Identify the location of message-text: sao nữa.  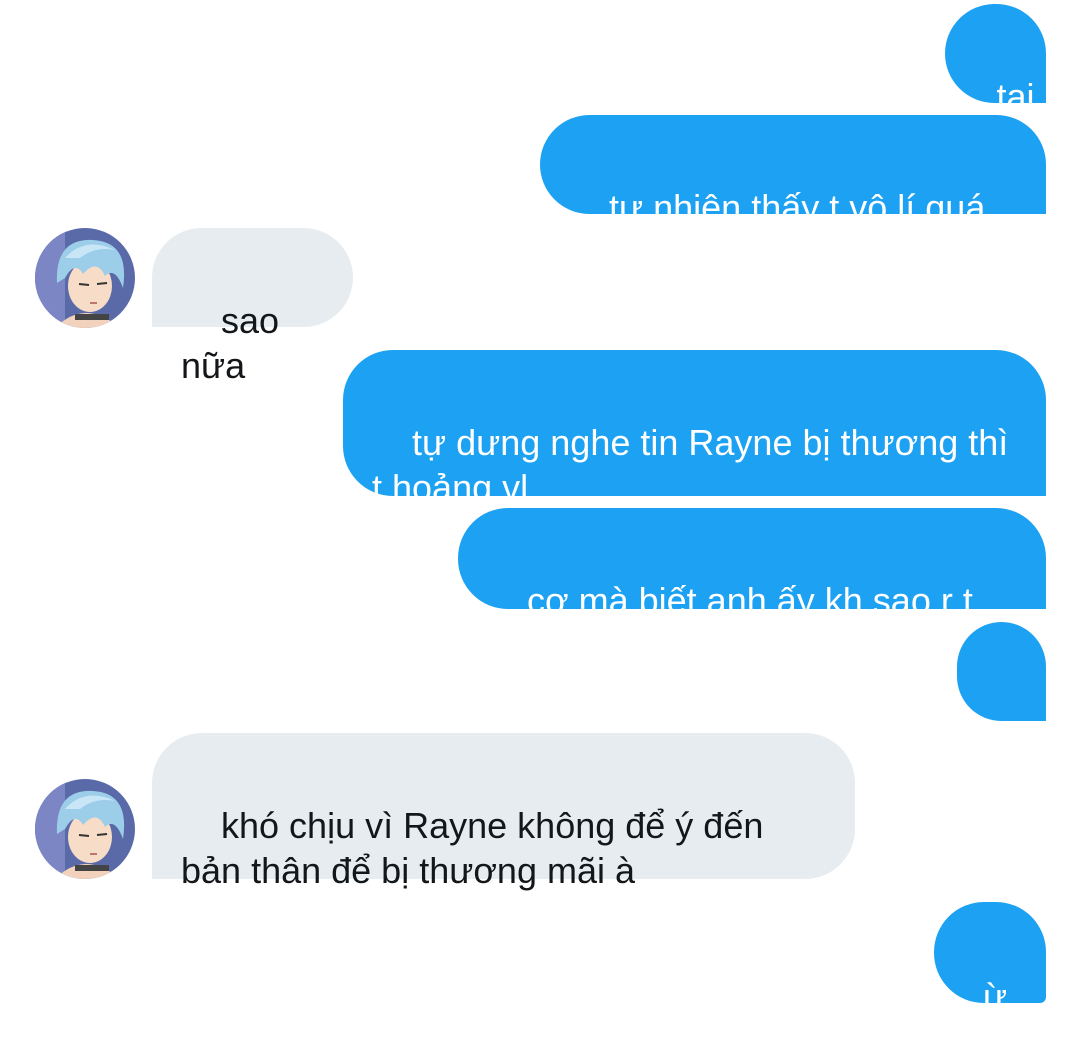
(235, 343).